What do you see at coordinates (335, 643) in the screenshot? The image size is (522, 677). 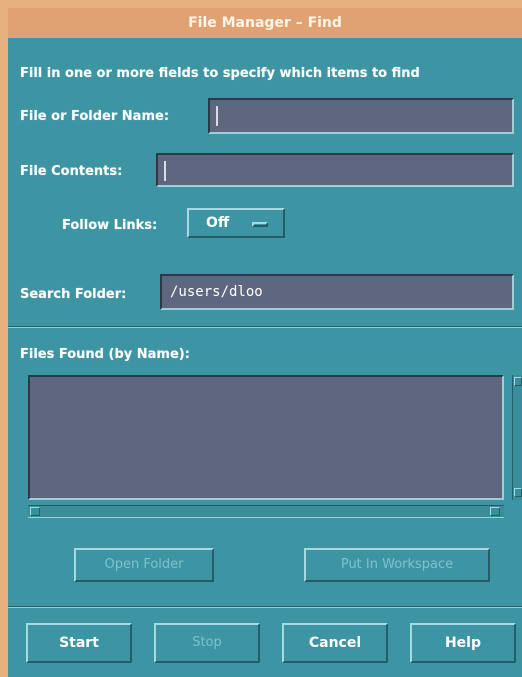 I see `cancel-button: Cancel` at bounding box center [335, 643].